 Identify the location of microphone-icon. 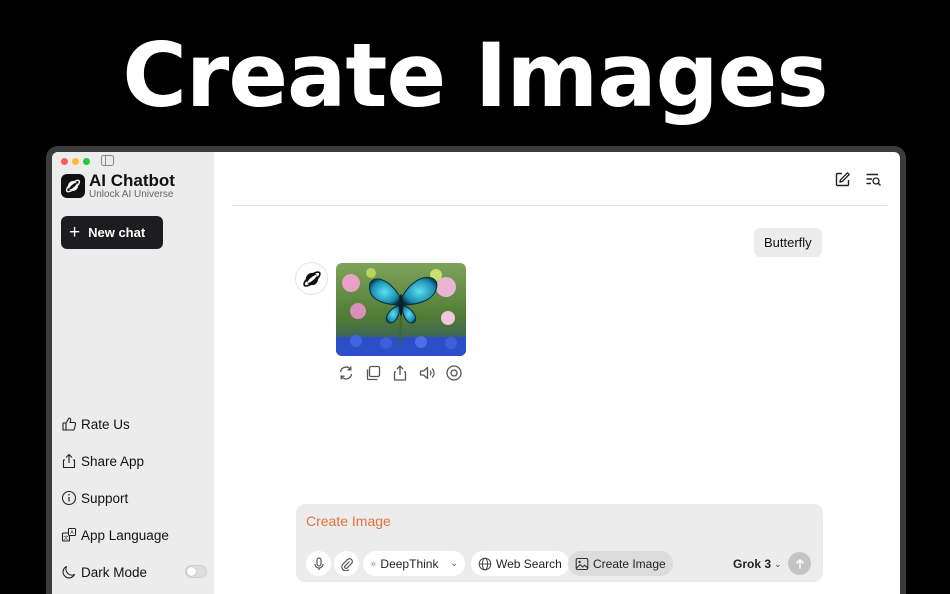
(318, 563).